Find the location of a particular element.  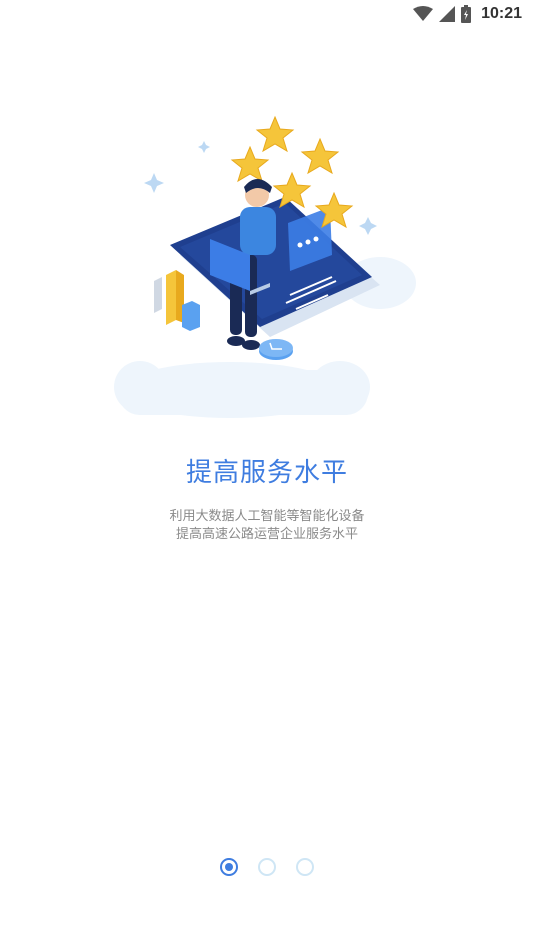

page-indicator is located at coordinates (267, 867).